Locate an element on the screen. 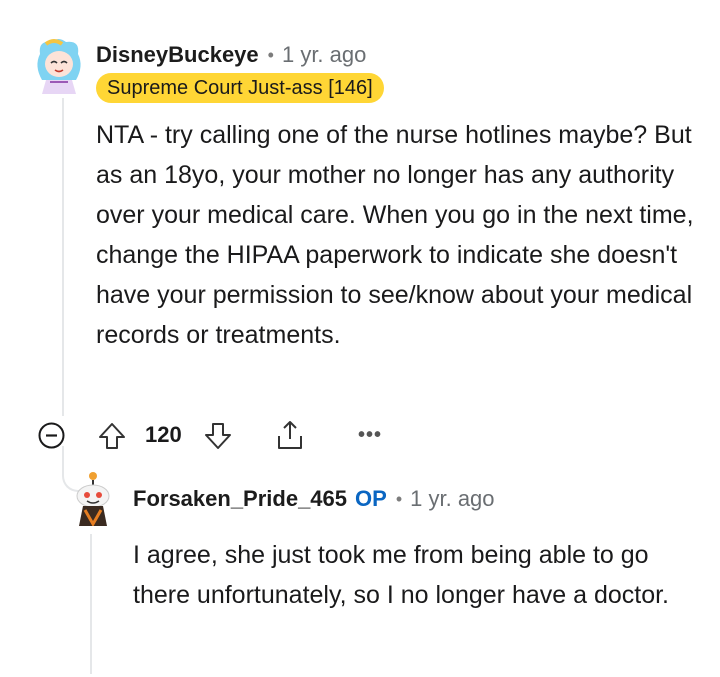  user-flair: Supreme Court Just-ass [146] is located at coordinates (240, 88).